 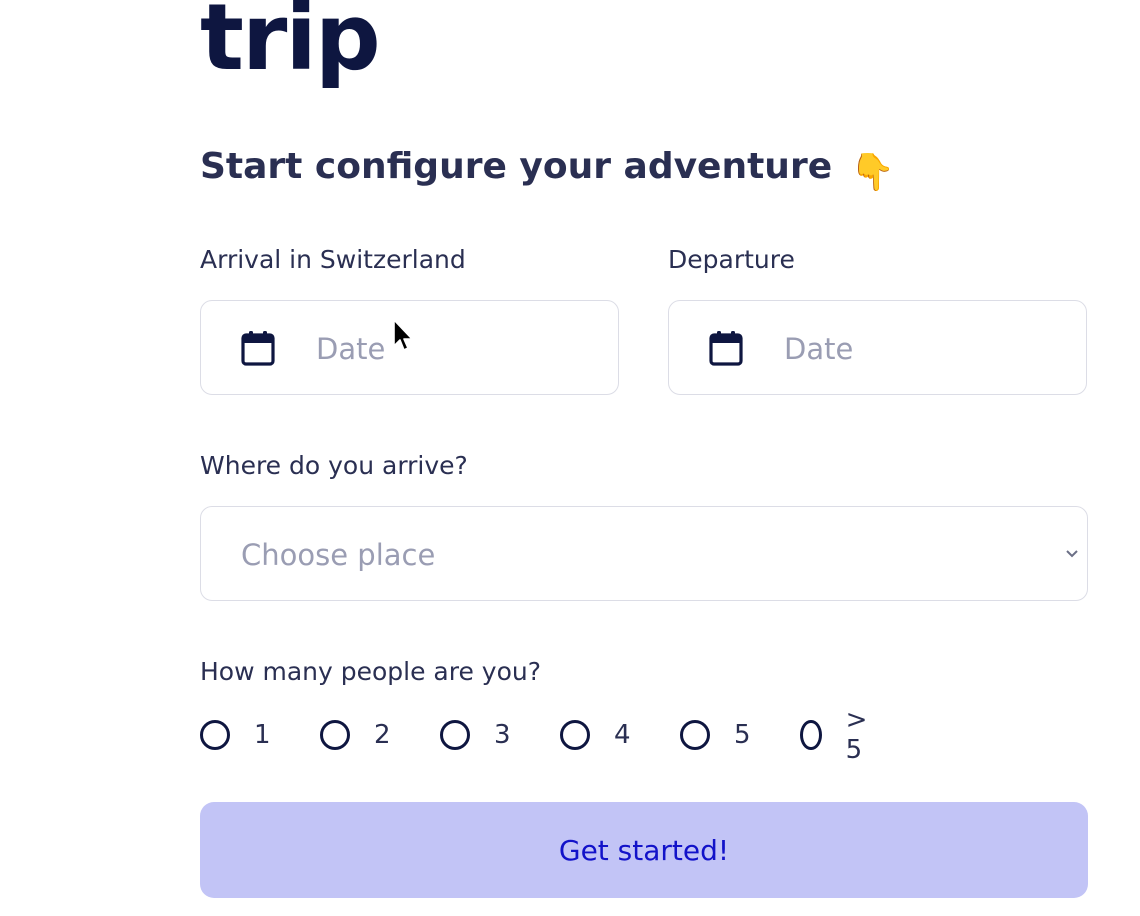 I want to click on radio-label: 5, so click(x=742, y=735).